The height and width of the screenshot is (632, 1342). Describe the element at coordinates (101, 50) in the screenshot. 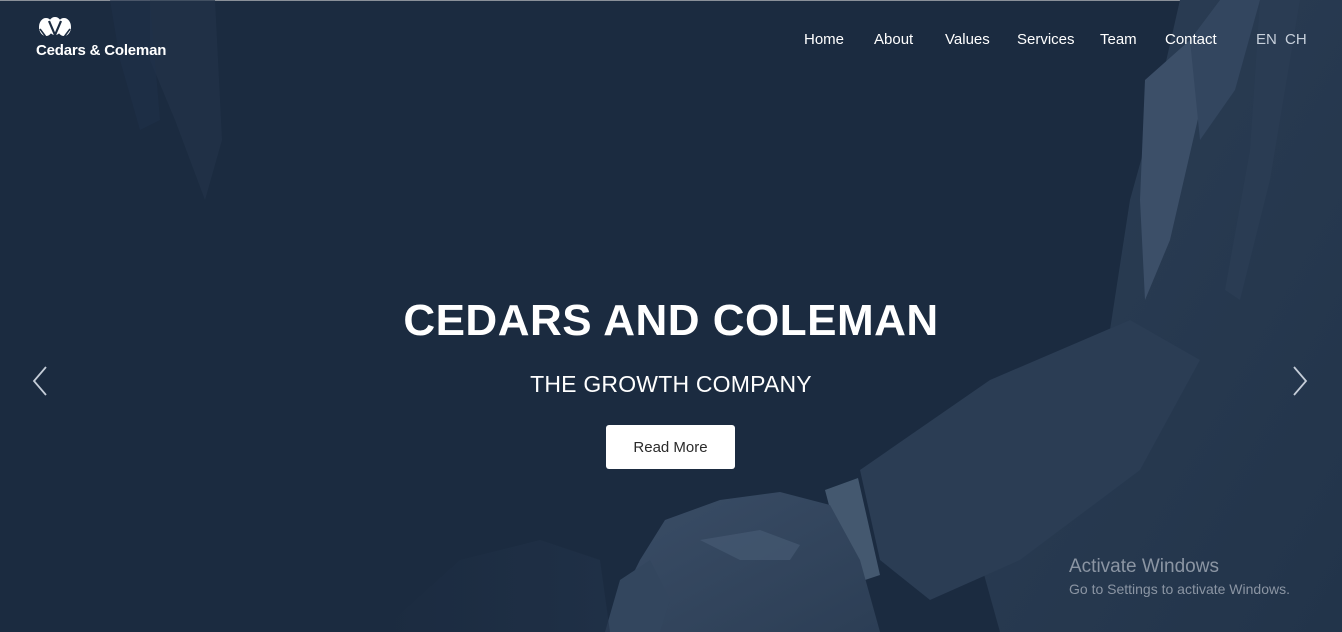

I see `brand-name: Cedars & Coleman` at that location.